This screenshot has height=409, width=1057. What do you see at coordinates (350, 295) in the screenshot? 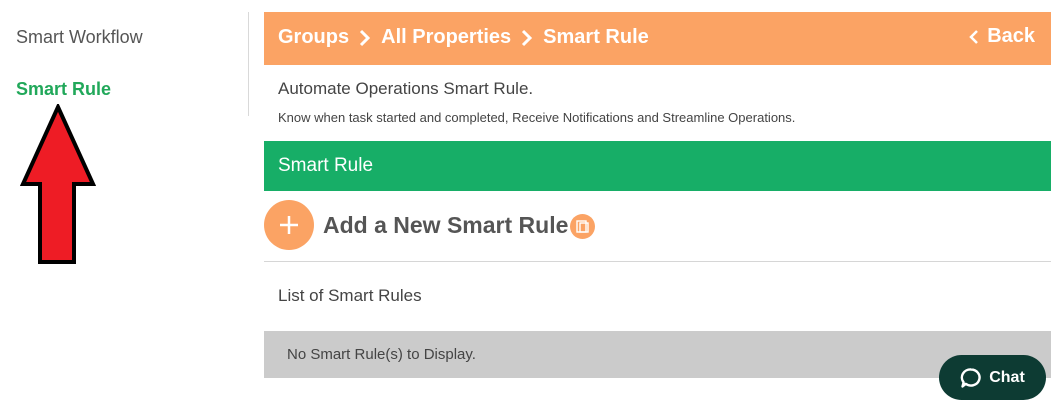
I see `list-title: List of Smart Rules` at bounding box center [350, 295].